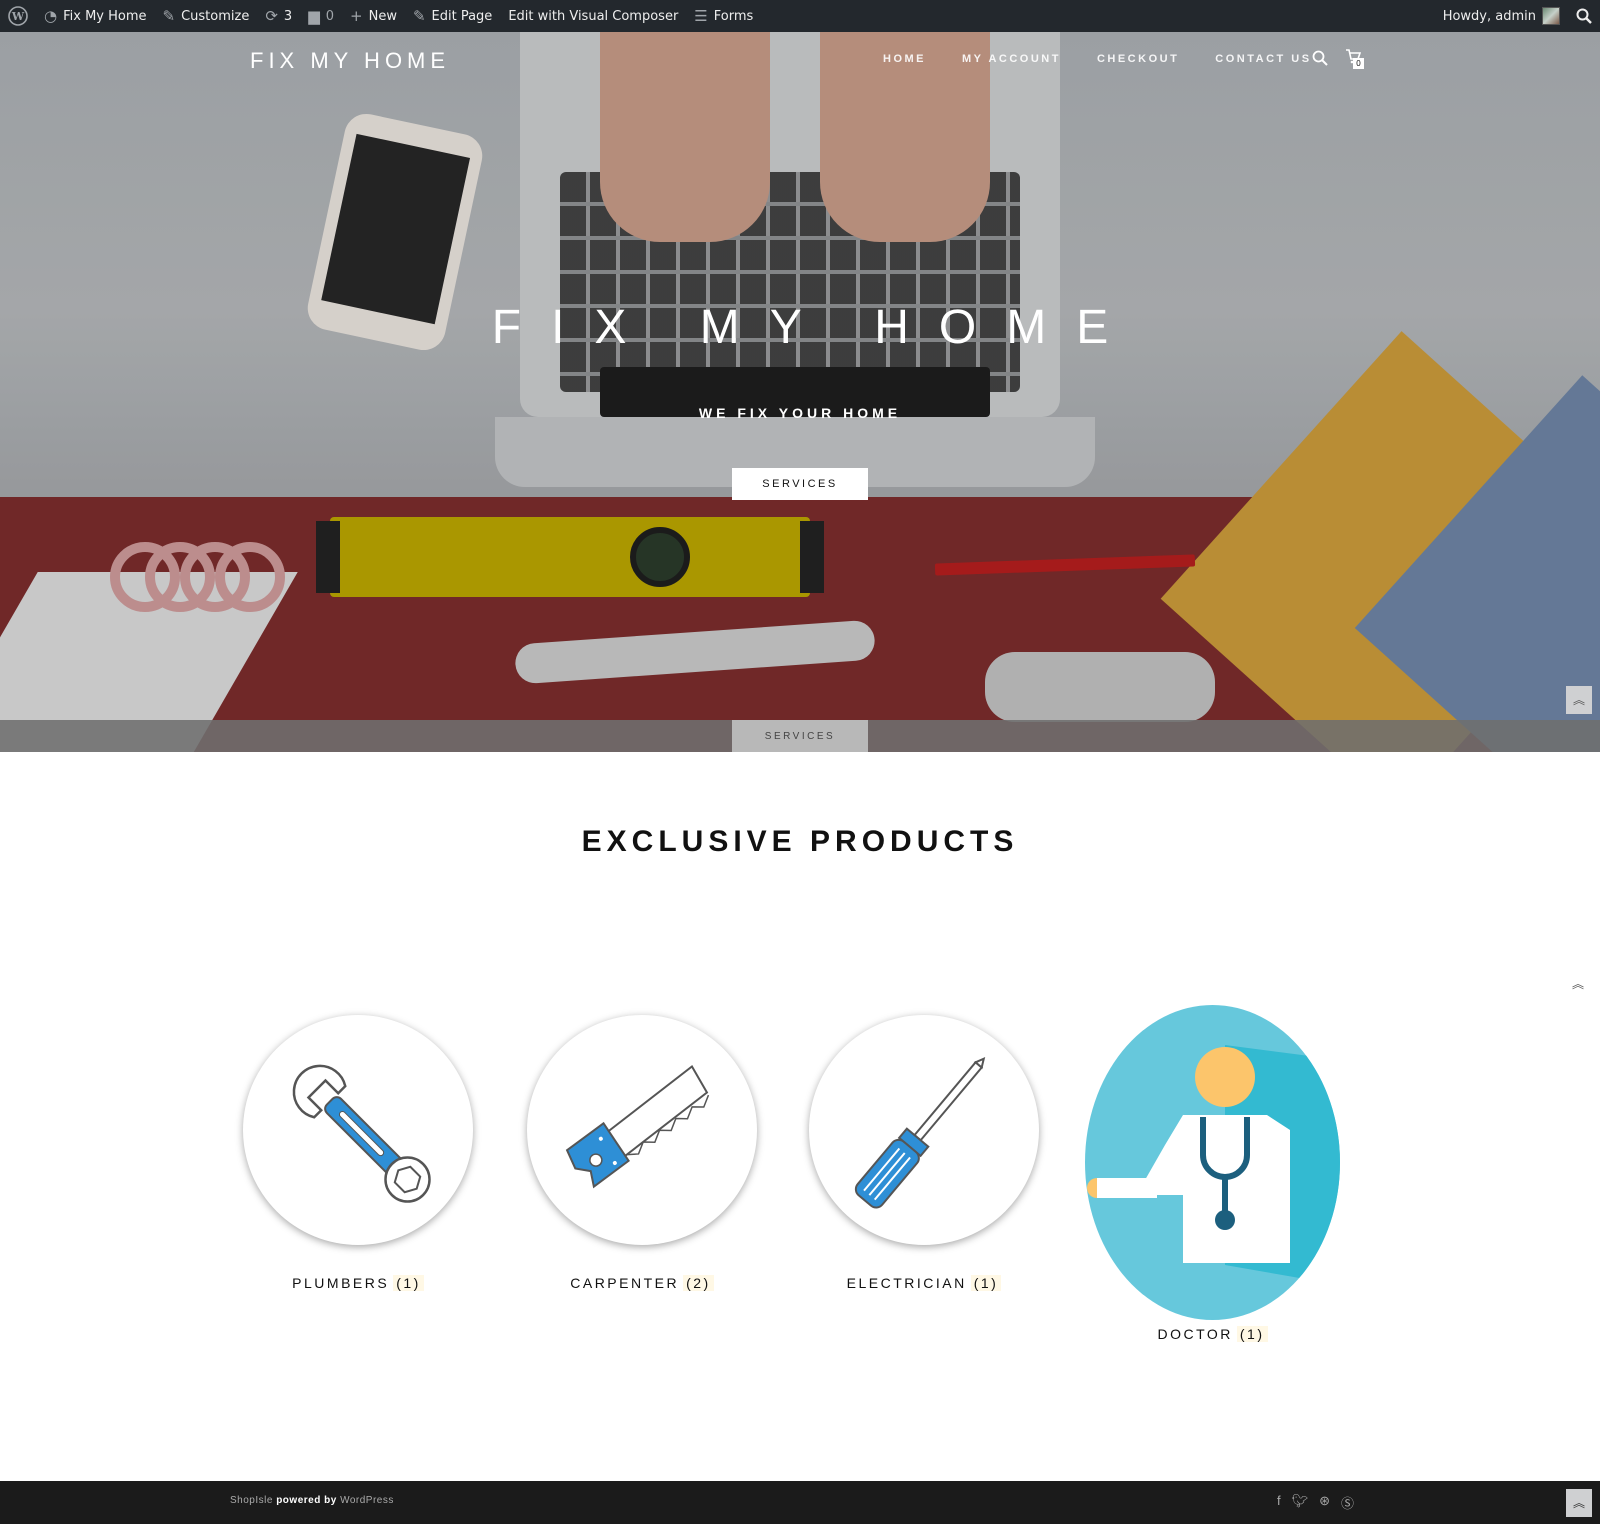  I want to click on nav-contact-us: CONTACT US, so click(1263, 59).